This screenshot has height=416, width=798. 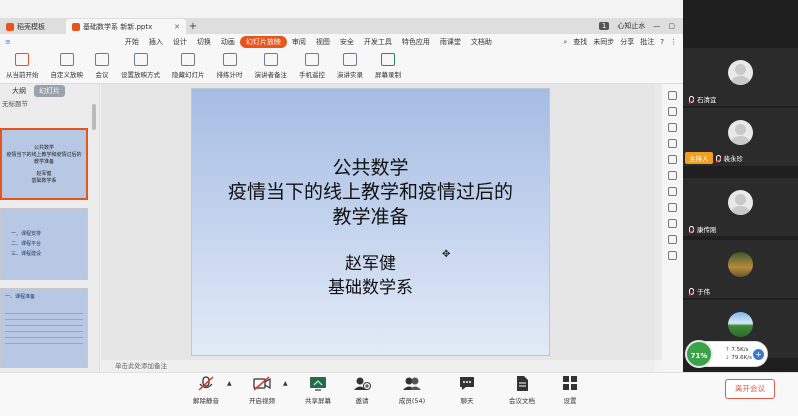 What do you see at coordinates (102, 66) in the screenshot?
I see `meeting-button: 会议` at bounding box center [102, 66].